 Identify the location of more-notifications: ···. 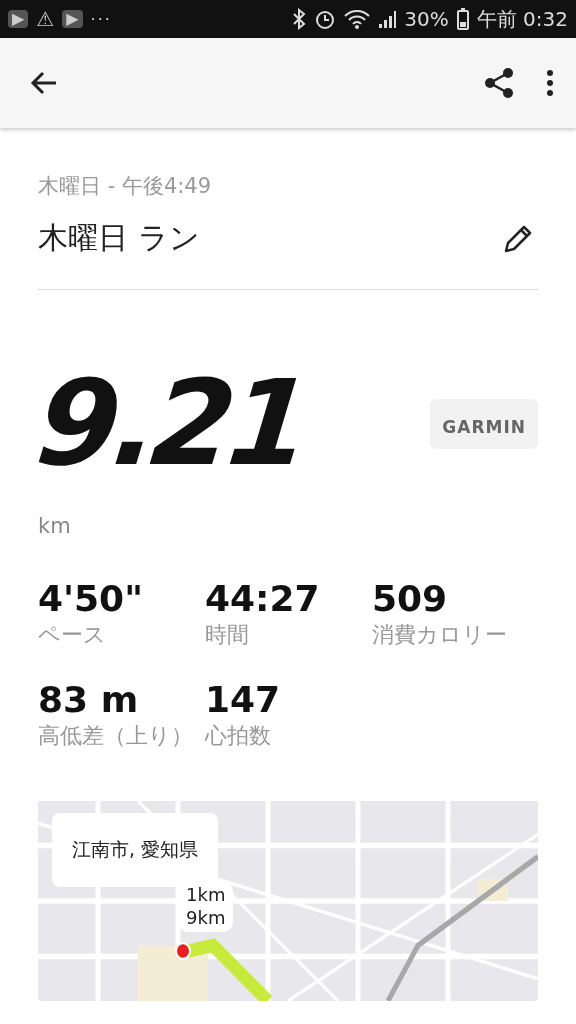
(101, 19).